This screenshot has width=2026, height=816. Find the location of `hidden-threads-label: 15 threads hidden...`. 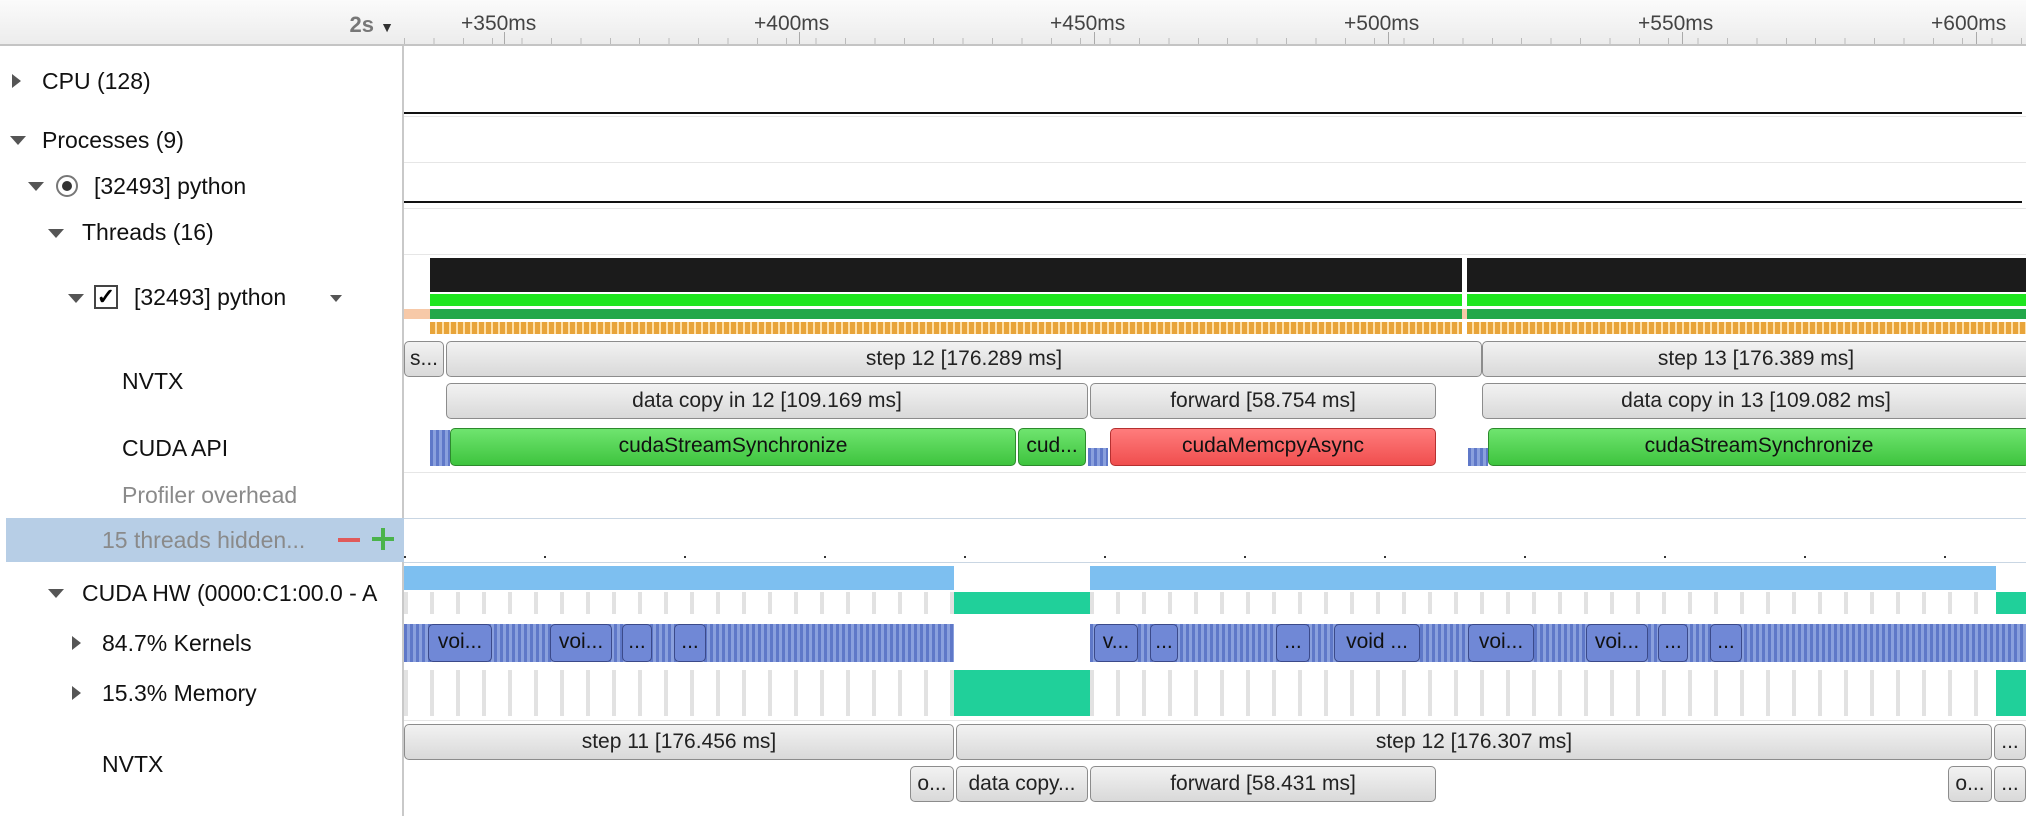

hidden-threads-label: 15 threads hidden... is located at coordinates (204, 540).